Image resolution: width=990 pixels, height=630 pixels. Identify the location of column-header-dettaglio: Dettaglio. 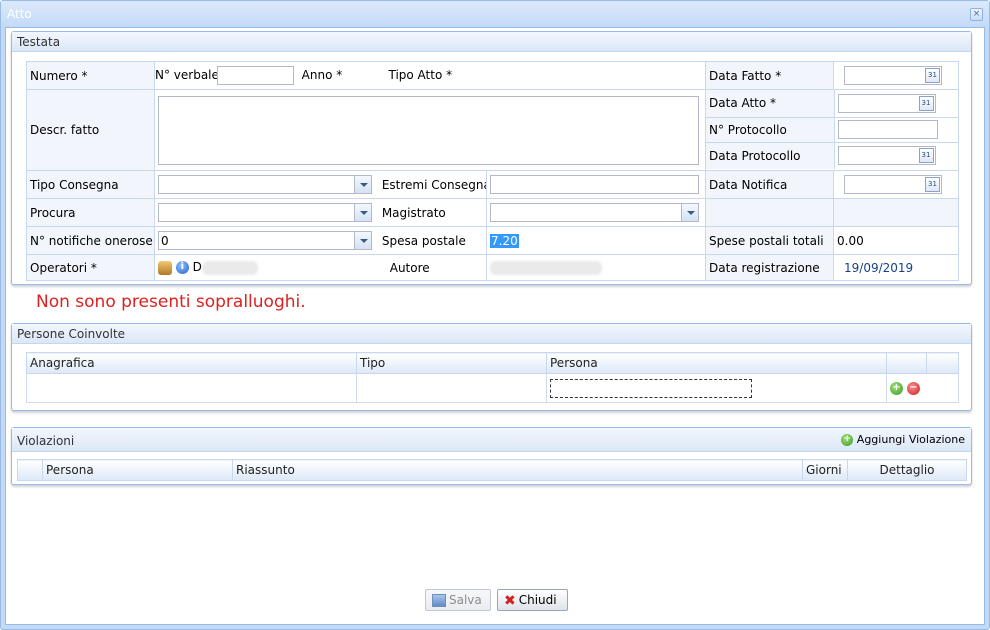
(907, 470).